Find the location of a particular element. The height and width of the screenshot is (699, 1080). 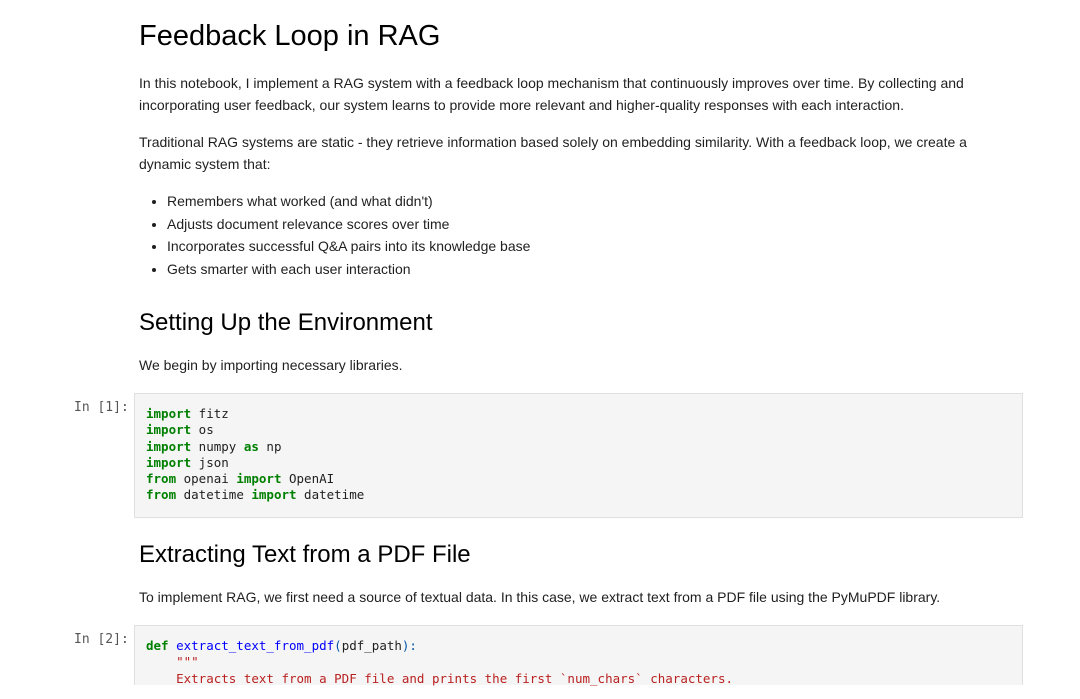

function-param: pdf_path is located at coordinates (371, 645).